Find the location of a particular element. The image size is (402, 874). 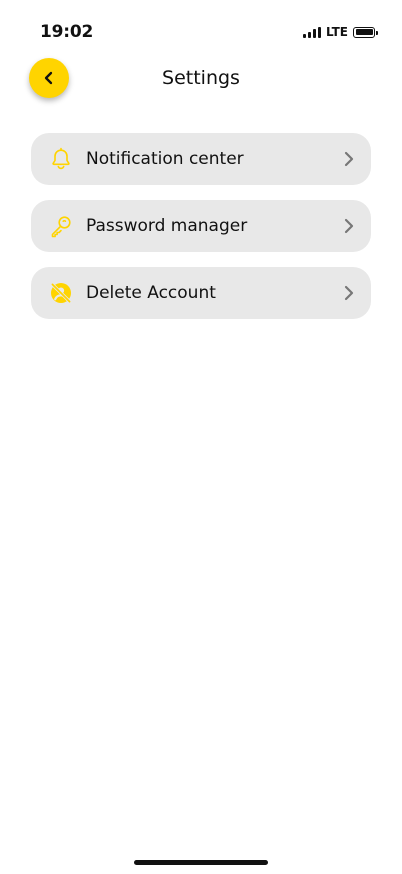

menu-item-label: Delete Account is located at coordinates (151, 293).